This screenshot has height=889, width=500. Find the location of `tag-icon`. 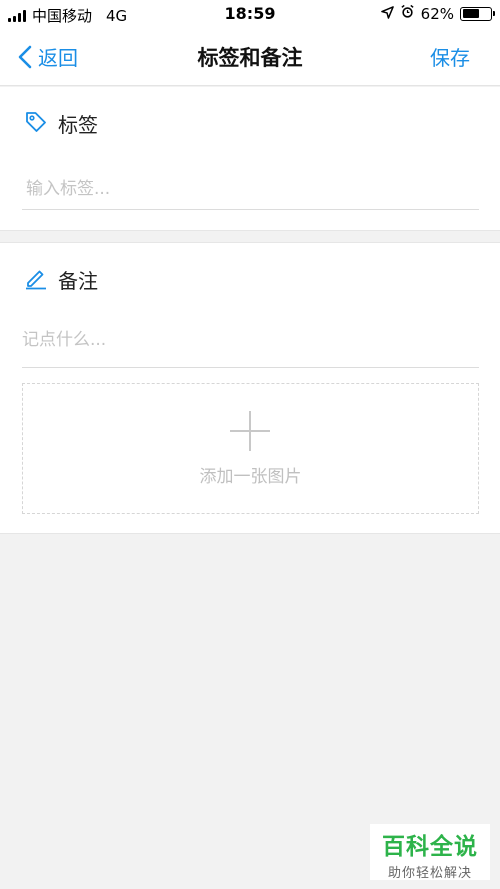

tag-icon is located at coordinates (36, 124).